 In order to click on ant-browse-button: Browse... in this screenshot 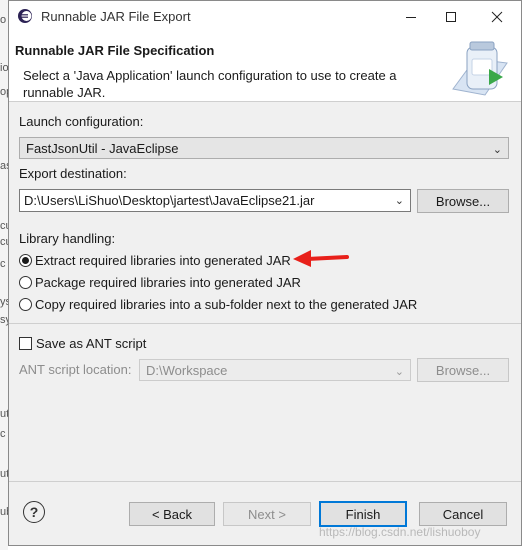, I will do `click(463, 370)`.